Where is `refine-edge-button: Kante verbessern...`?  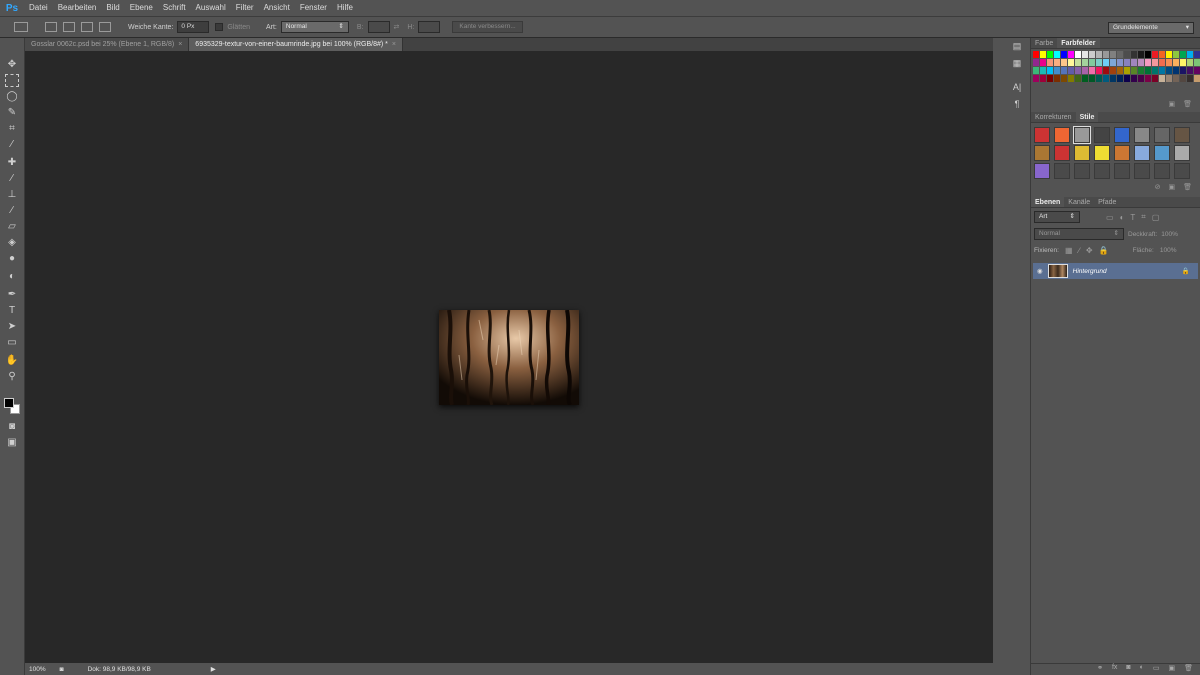 refine-edge-button: Kante verbessern... is located at coordinates (487, 27).